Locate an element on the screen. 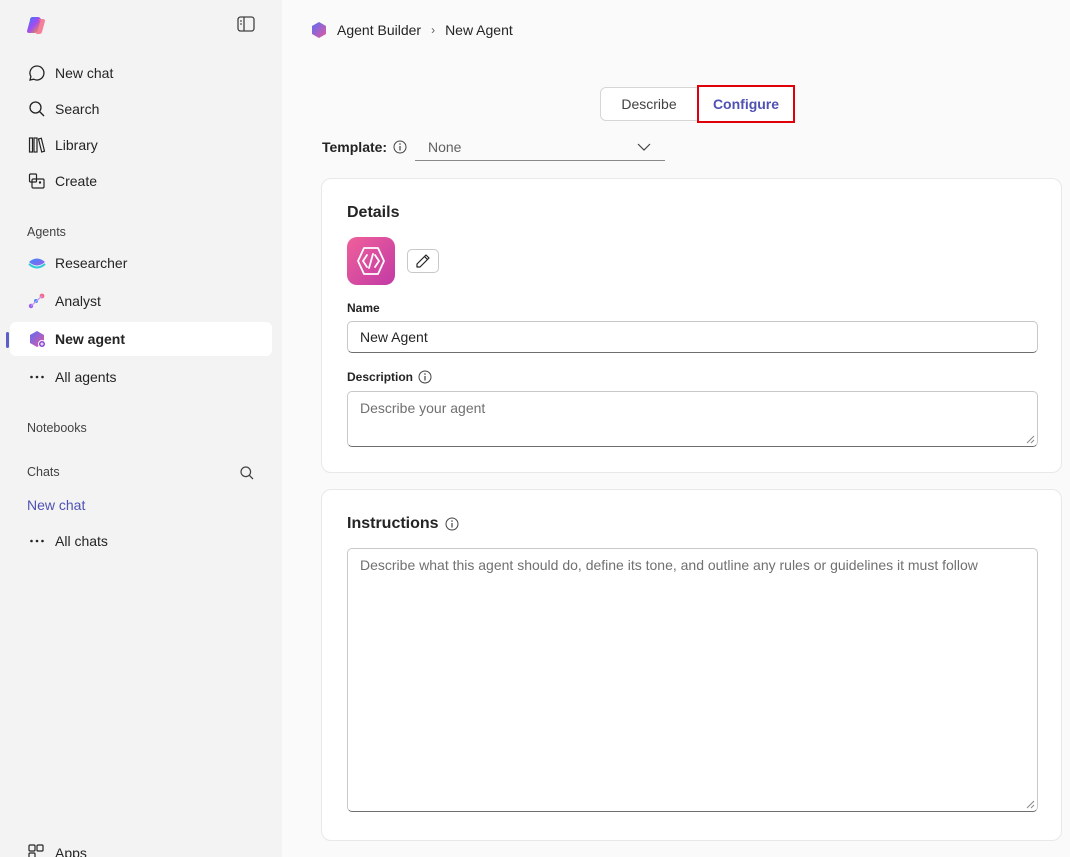  sidebar-item-new-agent: New agent is located at coordinates (141, 339).